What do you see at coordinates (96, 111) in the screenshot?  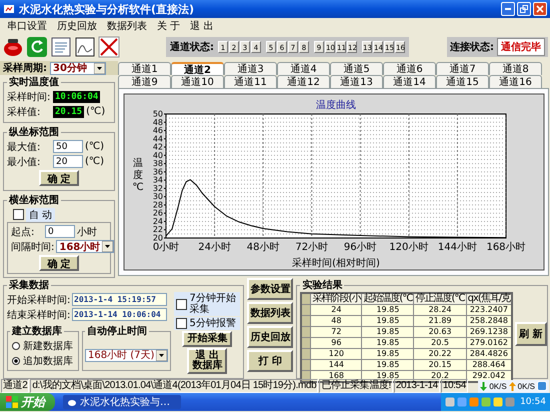 I see `unit-label: (℃)` at bounding box center [96, 111].